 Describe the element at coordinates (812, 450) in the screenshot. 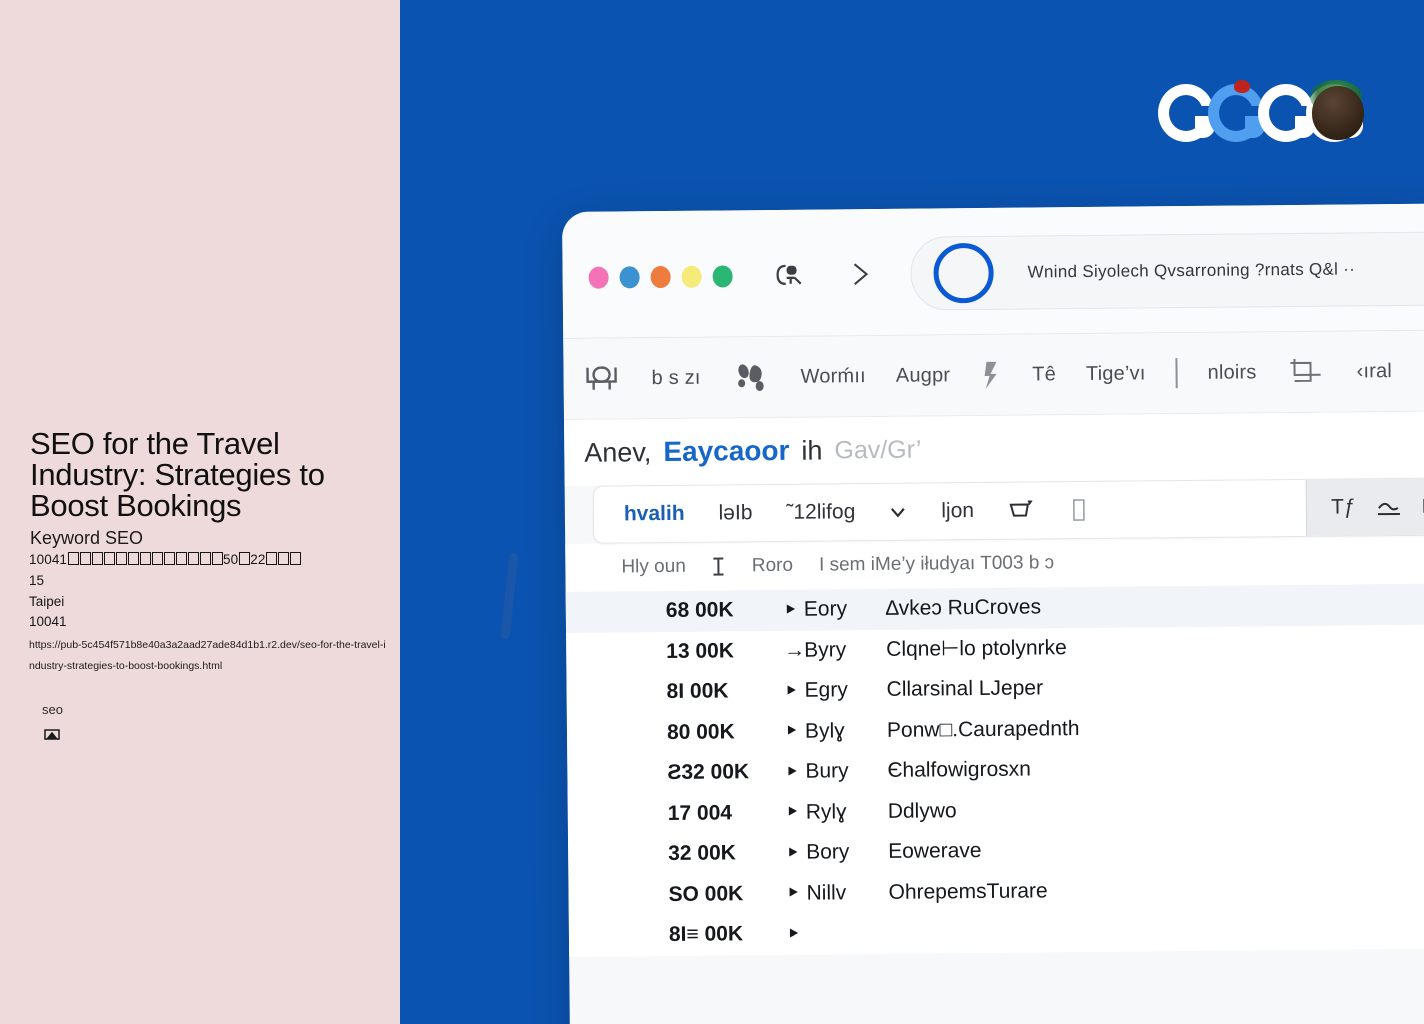

I see `title-trail: ih` at that location.